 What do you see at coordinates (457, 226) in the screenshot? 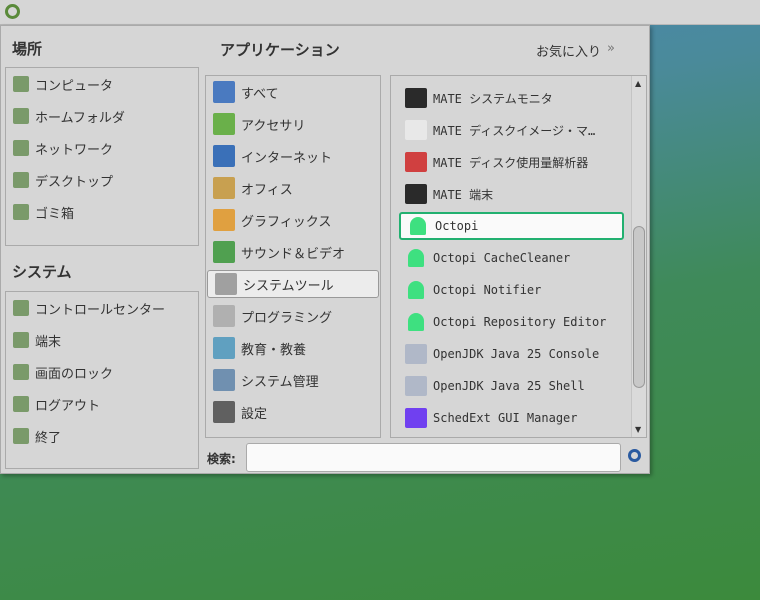
I see `item-label: Octopi` at bounding box center [457, 226].